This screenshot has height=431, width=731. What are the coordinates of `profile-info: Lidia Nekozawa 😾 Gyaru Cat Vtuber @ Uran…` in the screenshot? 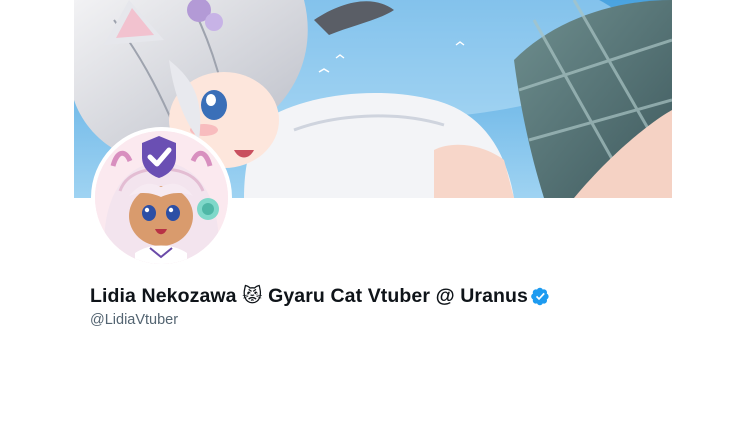 It's located at (390, 305).